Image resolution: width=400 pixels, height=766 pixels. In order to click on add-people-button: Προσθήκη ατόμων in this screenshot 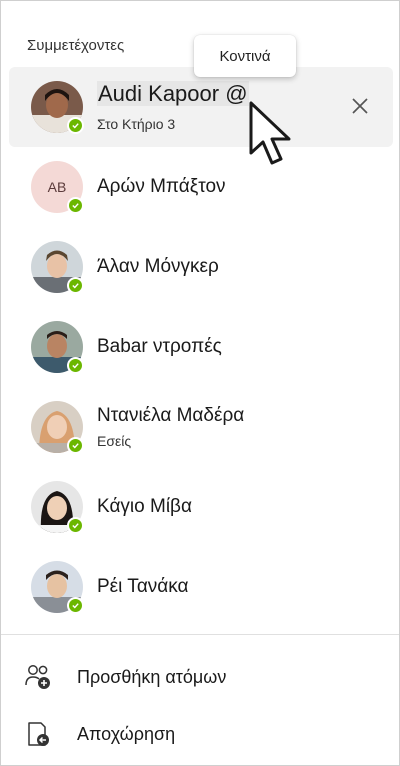, I will do `click(203, 677)`.